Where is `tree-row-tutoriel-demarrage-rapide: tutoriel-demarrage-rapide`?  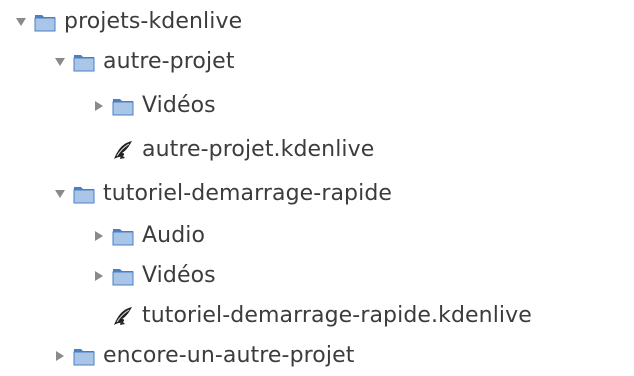
tree-row-tutoriel-demarrage-rapide: tutoriel-demarrage-rapide is located at coordinates (219, 194).